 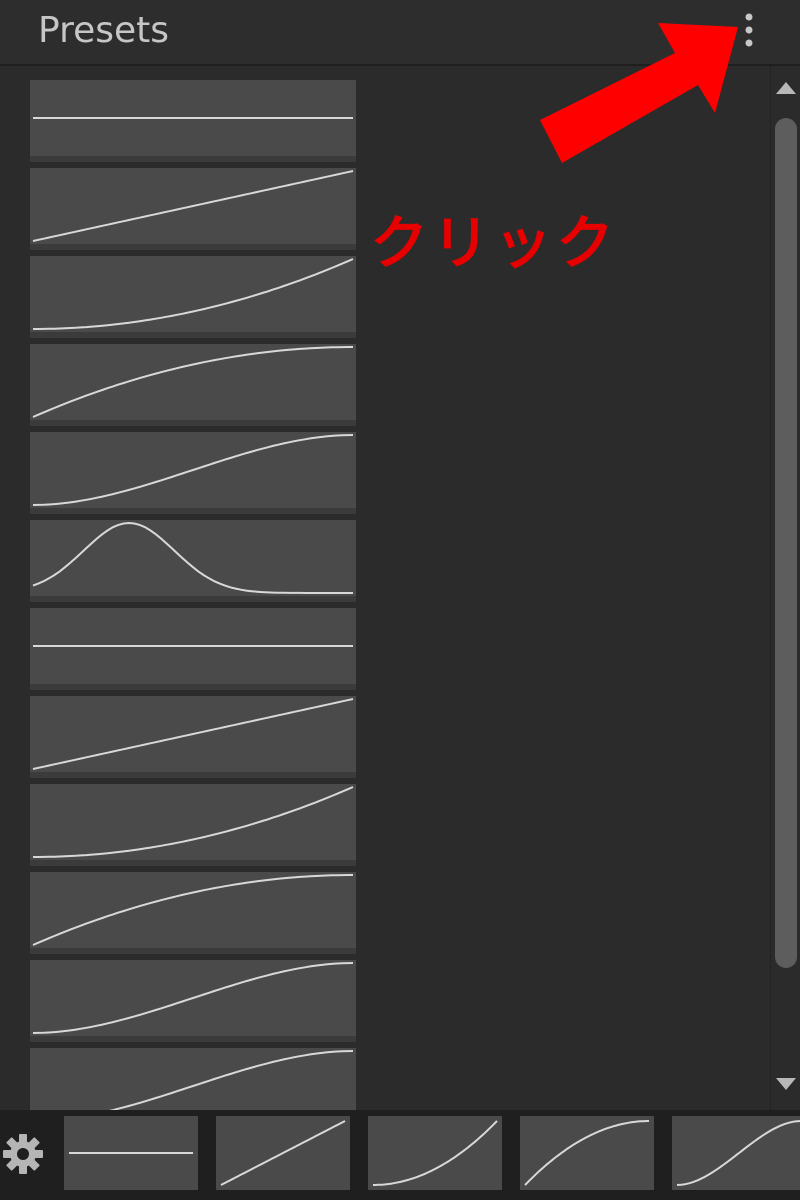 I want to click on preset-tile-bell, so click(x=193, y=561).